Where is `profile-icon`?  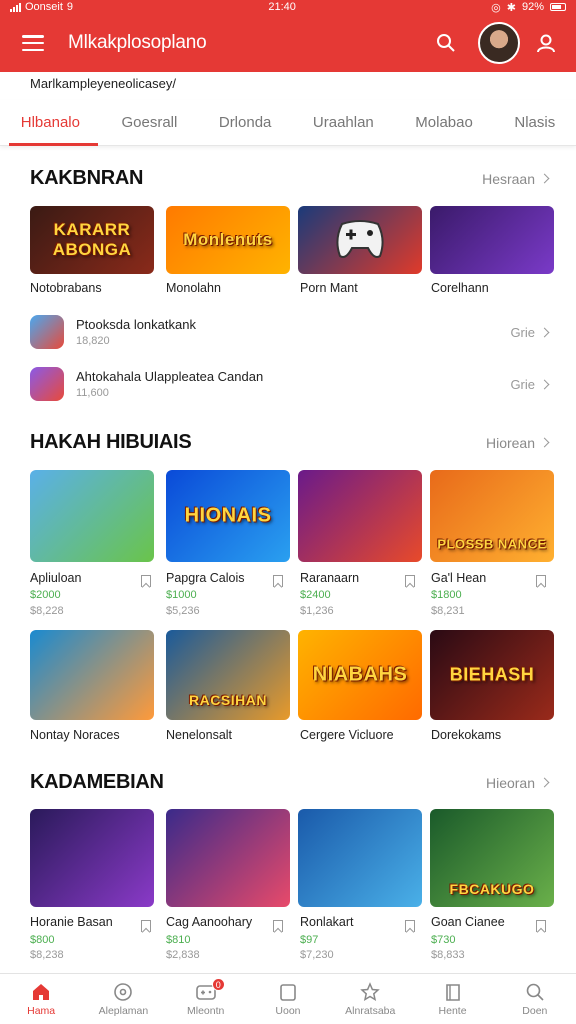 profile-icon is located at coordinates (546, 43).